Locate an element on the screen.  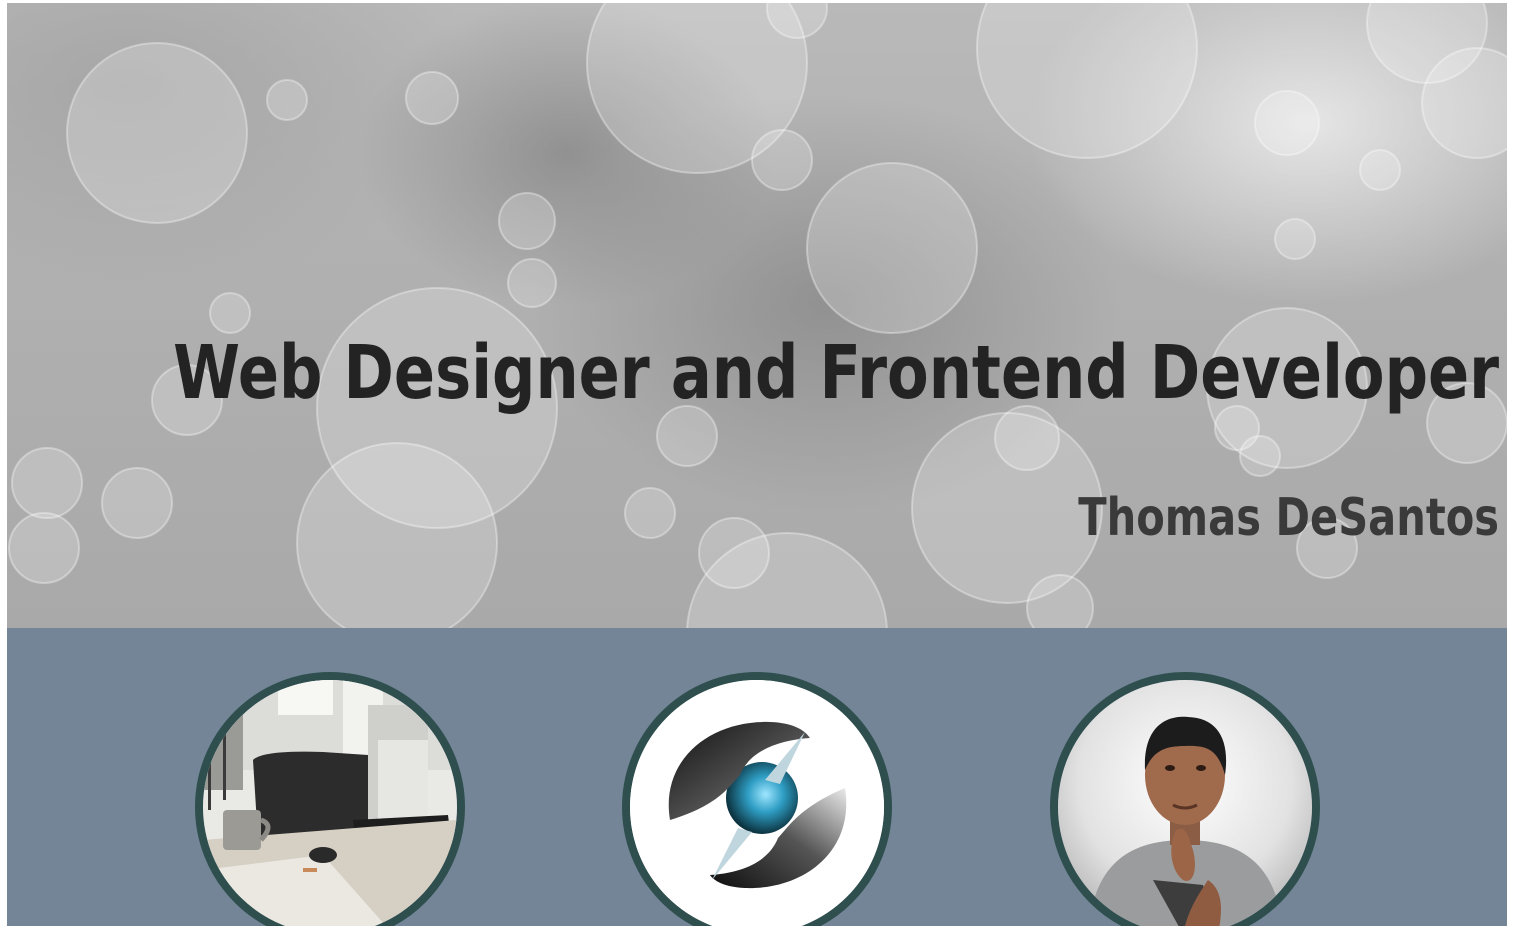
workspace-photo-circle is located at coordinates (330, 799).